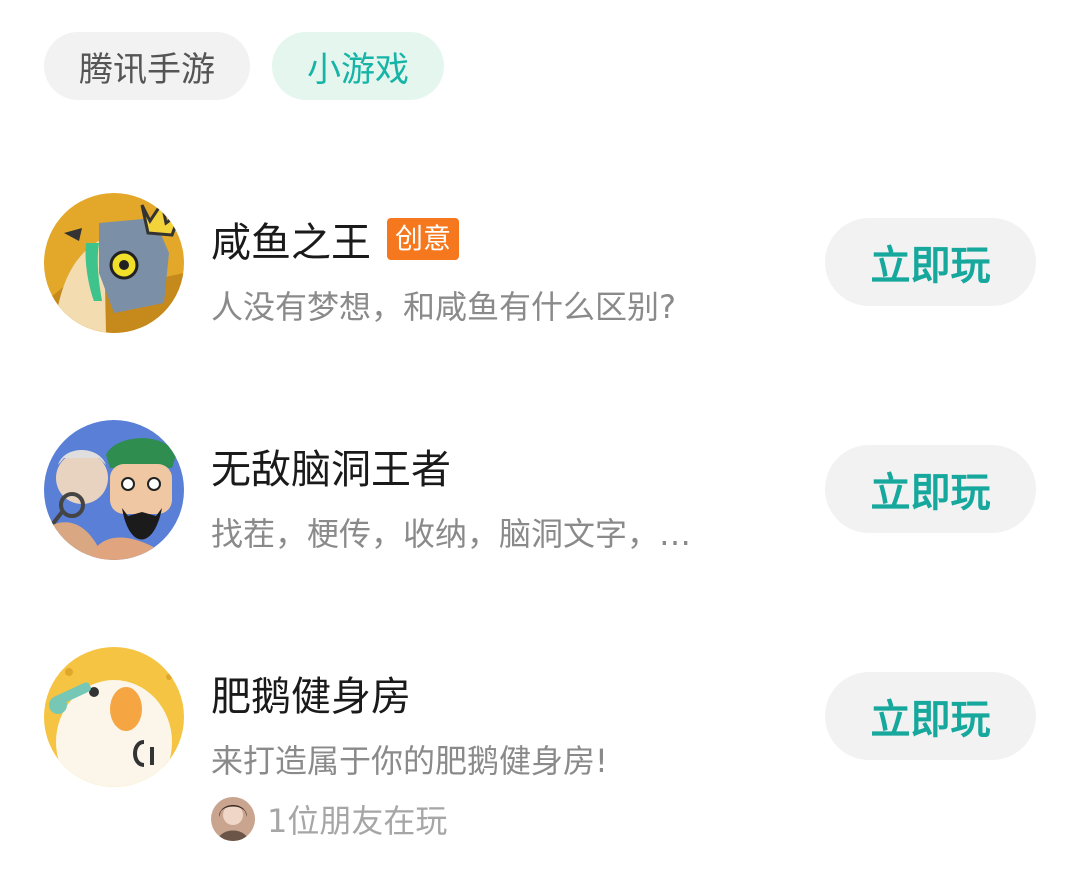  What do you see at coordinates (114, 717) in the screenshot?
I see `fat-goose-gym-icon` at bounding box center [114, 717].